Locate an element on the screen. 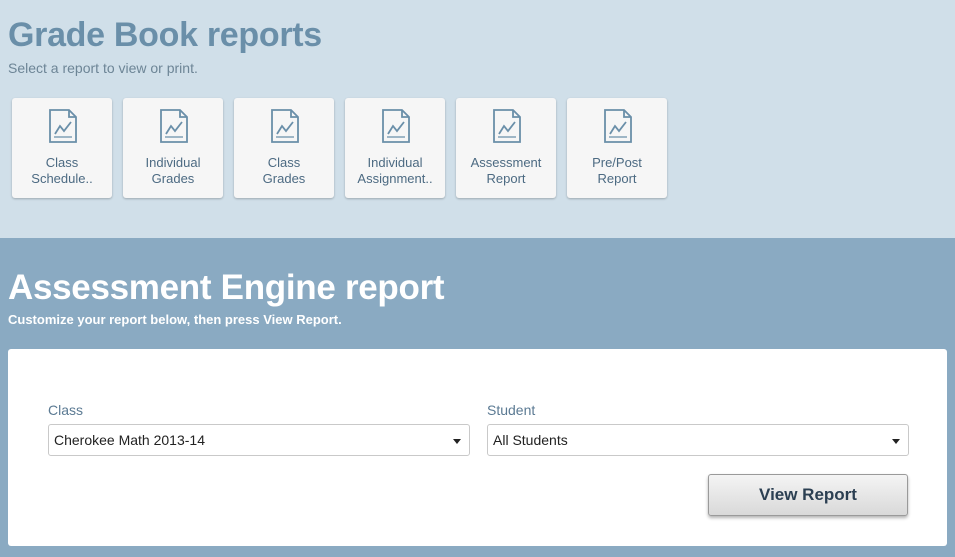 The width and height of the screenshot is (955, 557). report-card-label: Individual Assignment.. is located at coordinates (395, 170).